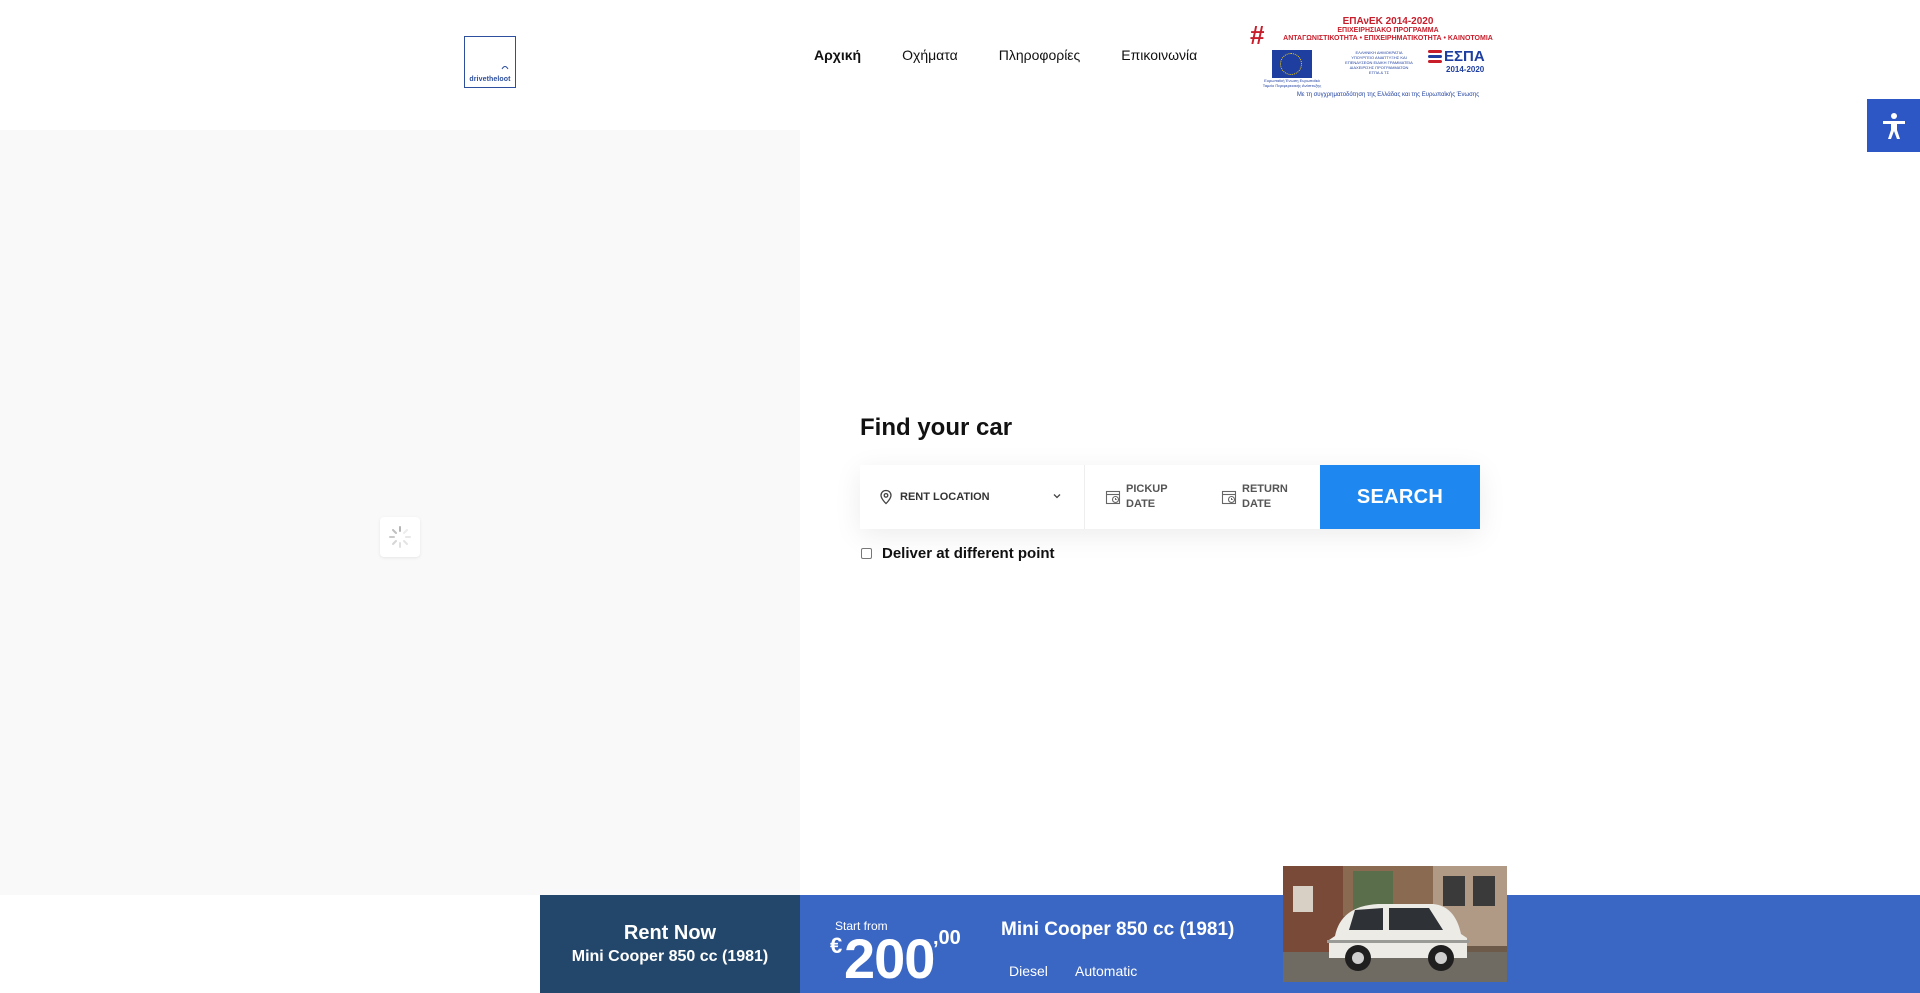  I want to click on rent-location-select: RENT LOCATION, so click(972, 497).